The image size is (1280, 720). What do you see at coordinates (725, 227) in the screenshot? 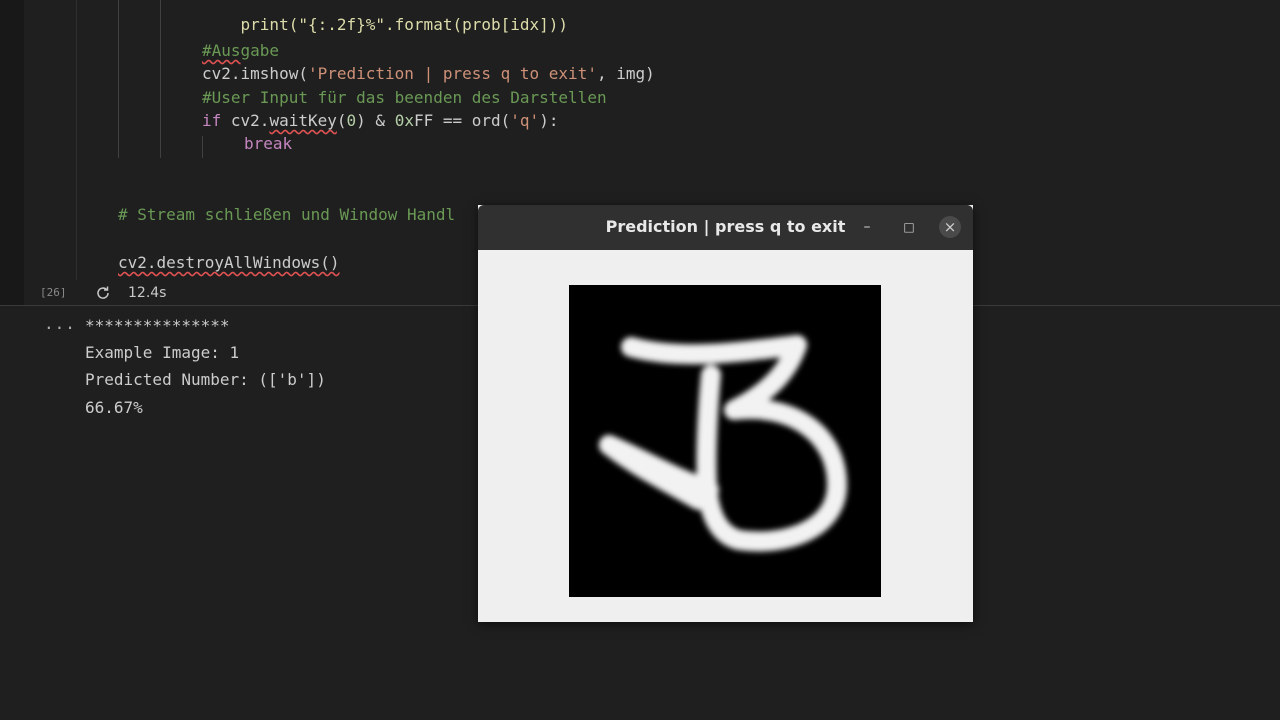
I see `window-titlebar: Prediction | press q to exit – □ ×` at bounding box center [725, 227].